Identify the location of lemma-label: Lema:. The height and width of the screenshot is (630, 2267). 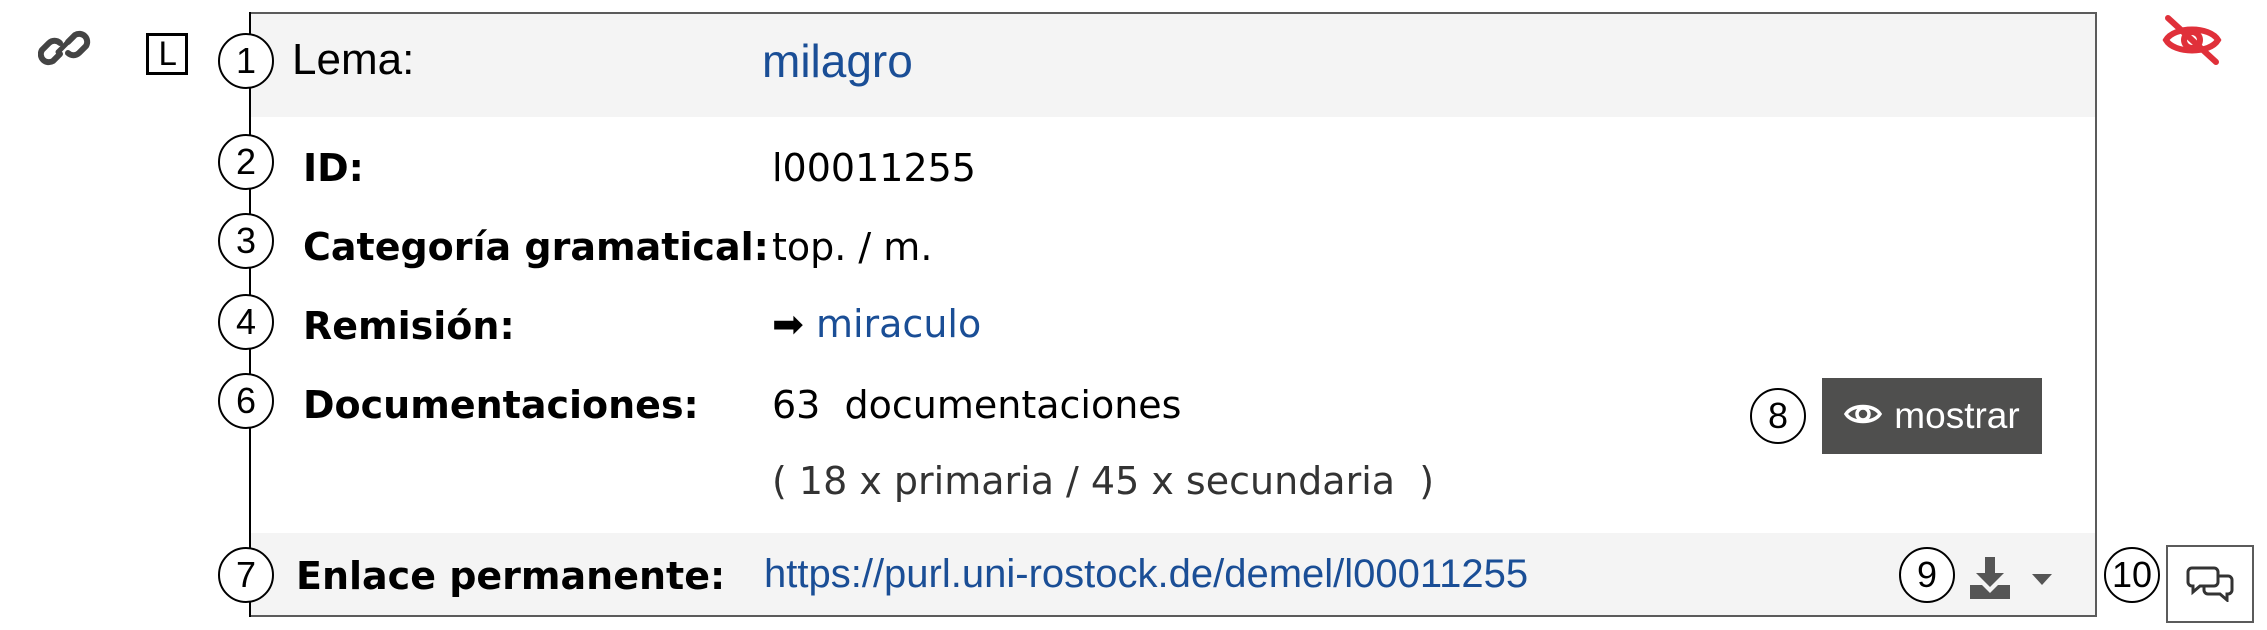
(353, 59).